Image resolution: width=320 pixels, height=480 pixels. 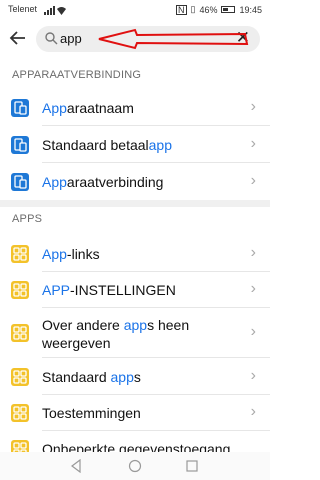 I want to click on list-item: Standaard apps ›, so click(x=135, y=376).